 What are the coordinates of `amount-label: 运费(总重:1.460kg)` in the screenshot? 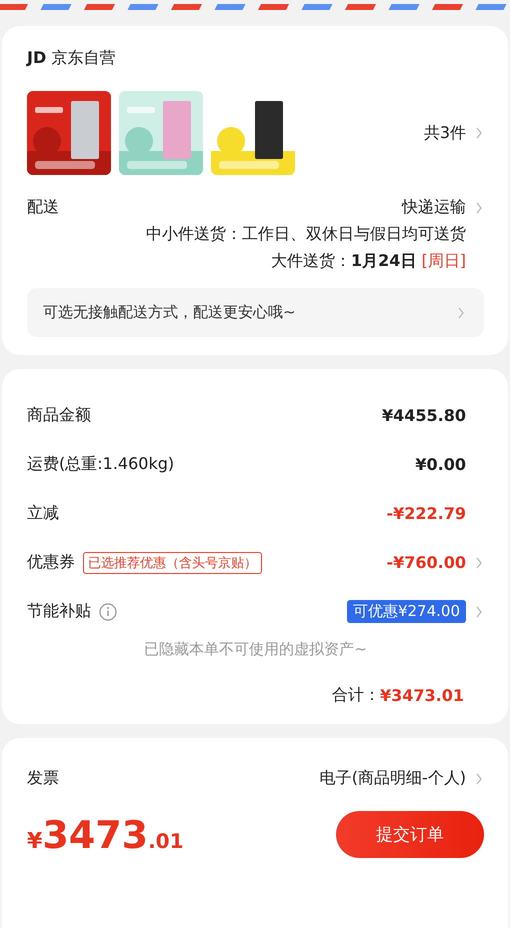 It's located at (100, 464).